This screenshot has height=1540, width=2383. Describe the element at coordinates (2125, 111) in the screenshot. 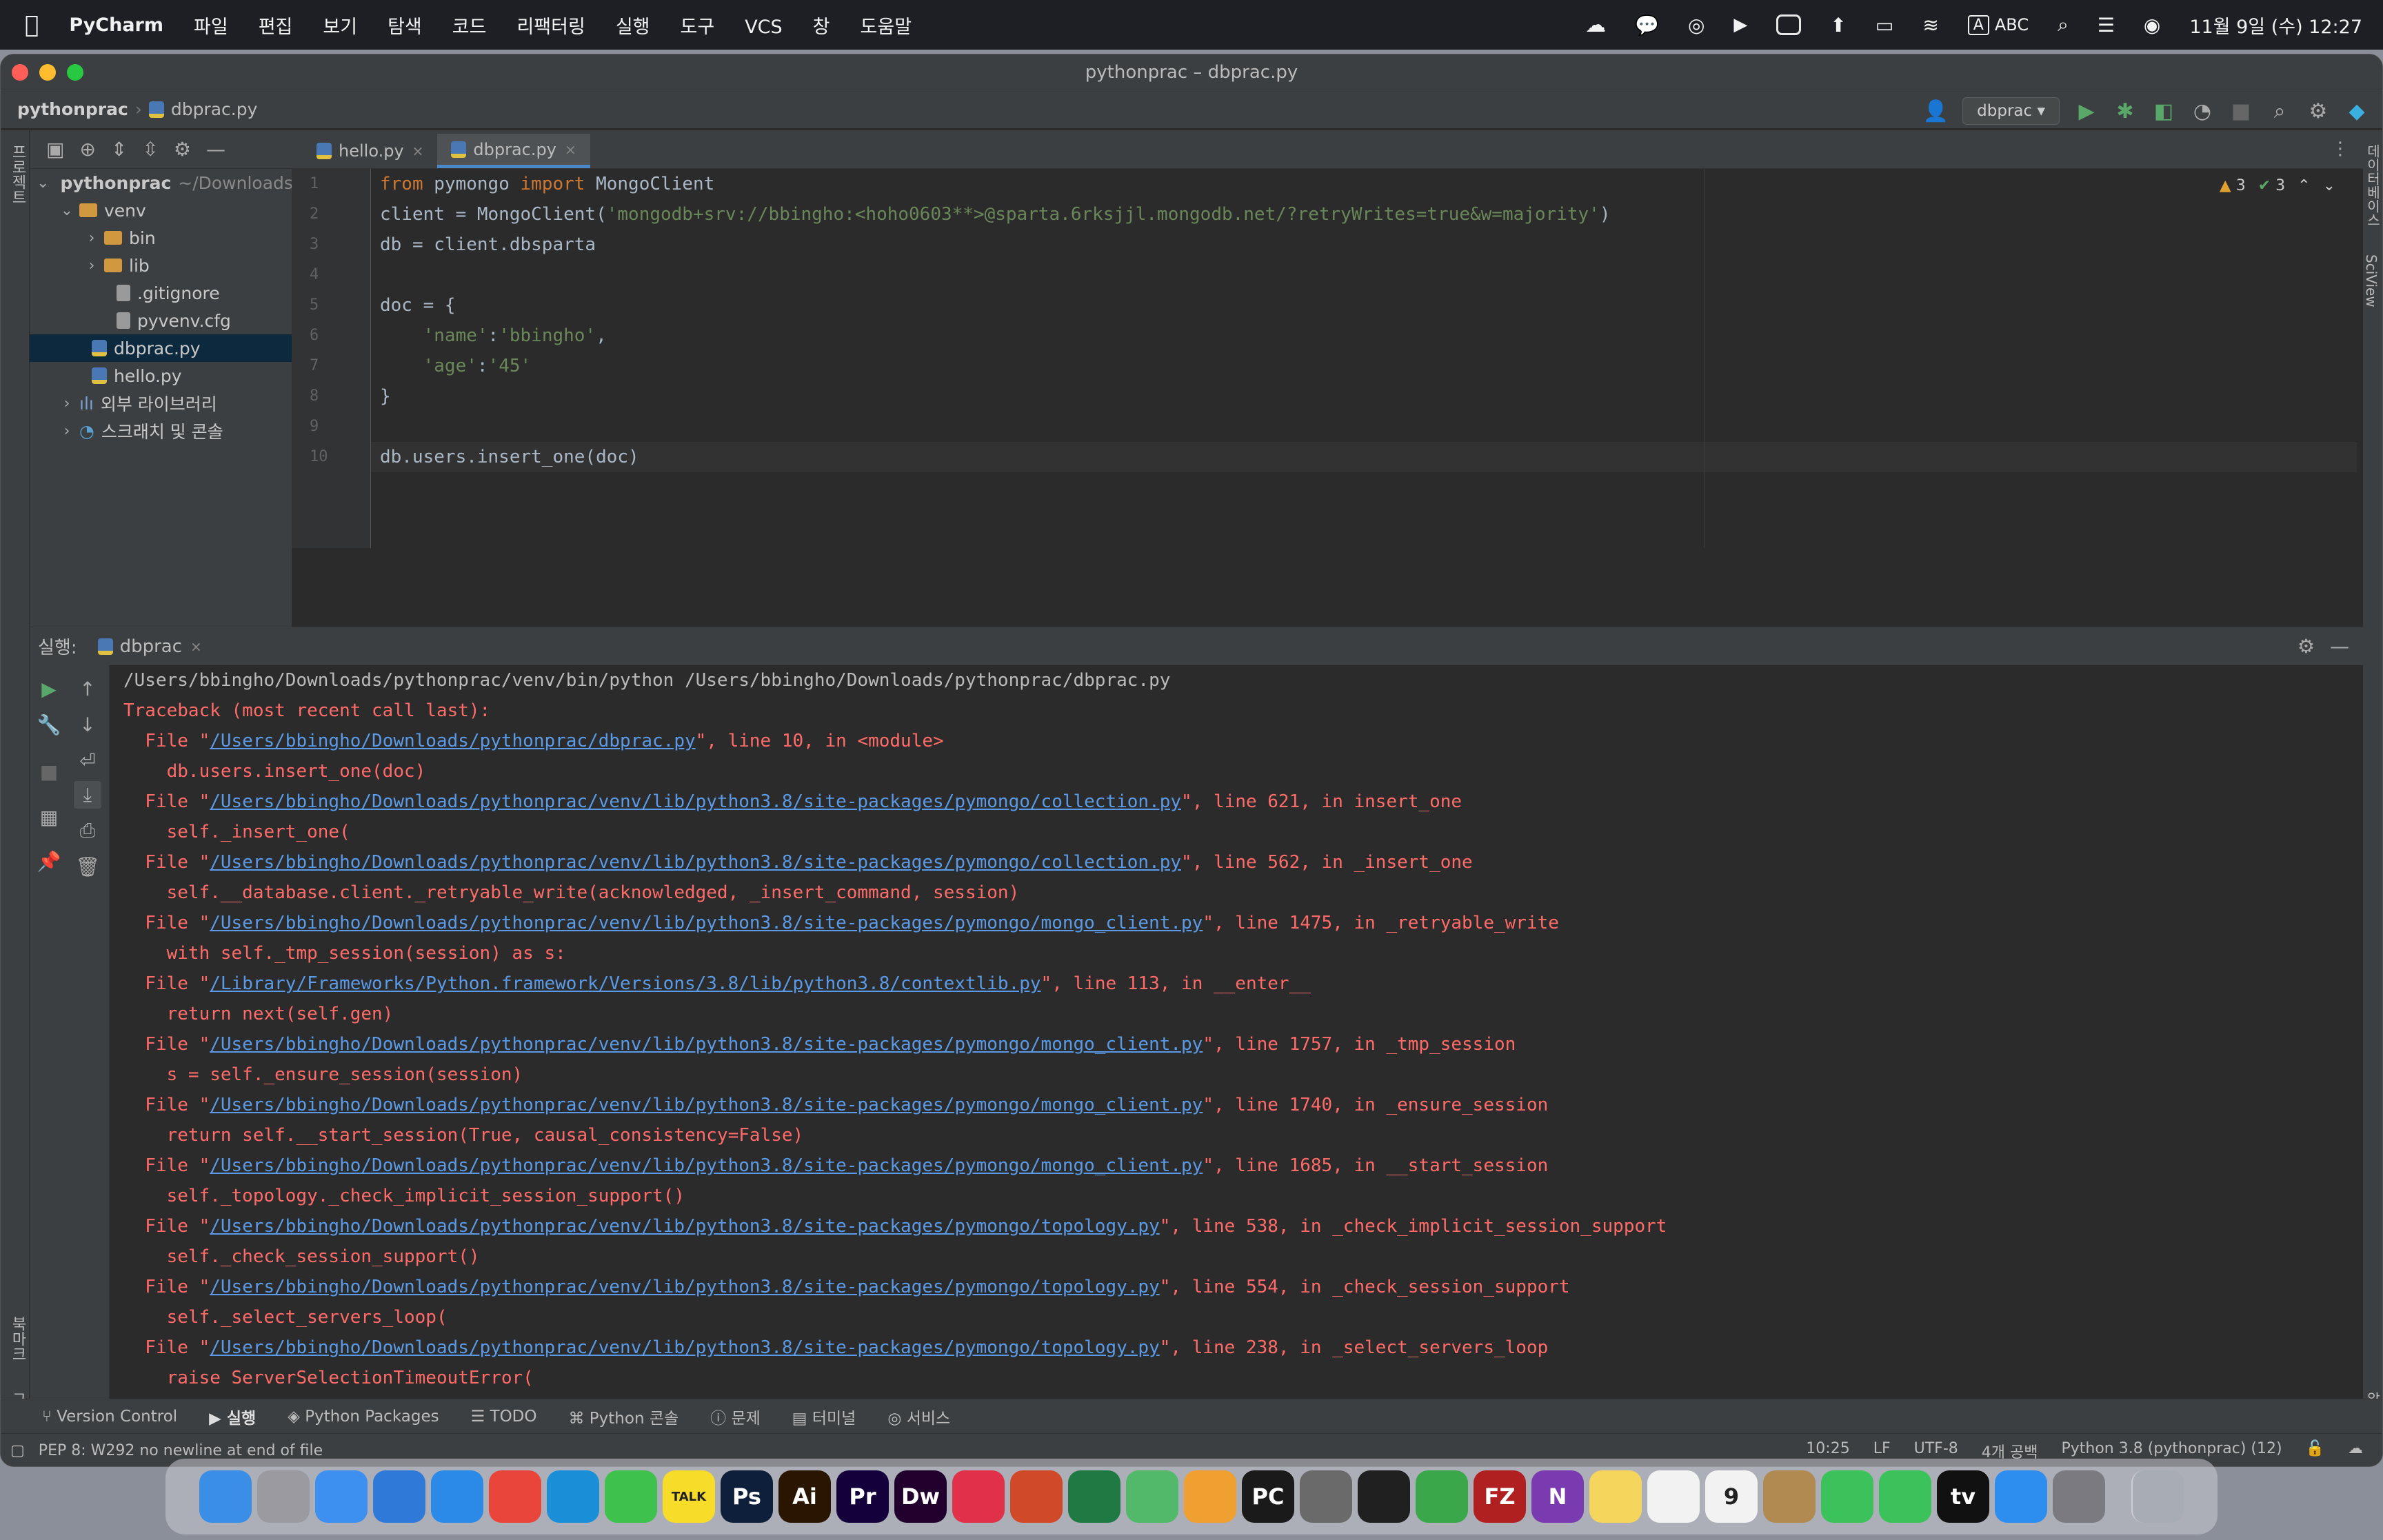

I see `debug-icon: ✱` at that location.